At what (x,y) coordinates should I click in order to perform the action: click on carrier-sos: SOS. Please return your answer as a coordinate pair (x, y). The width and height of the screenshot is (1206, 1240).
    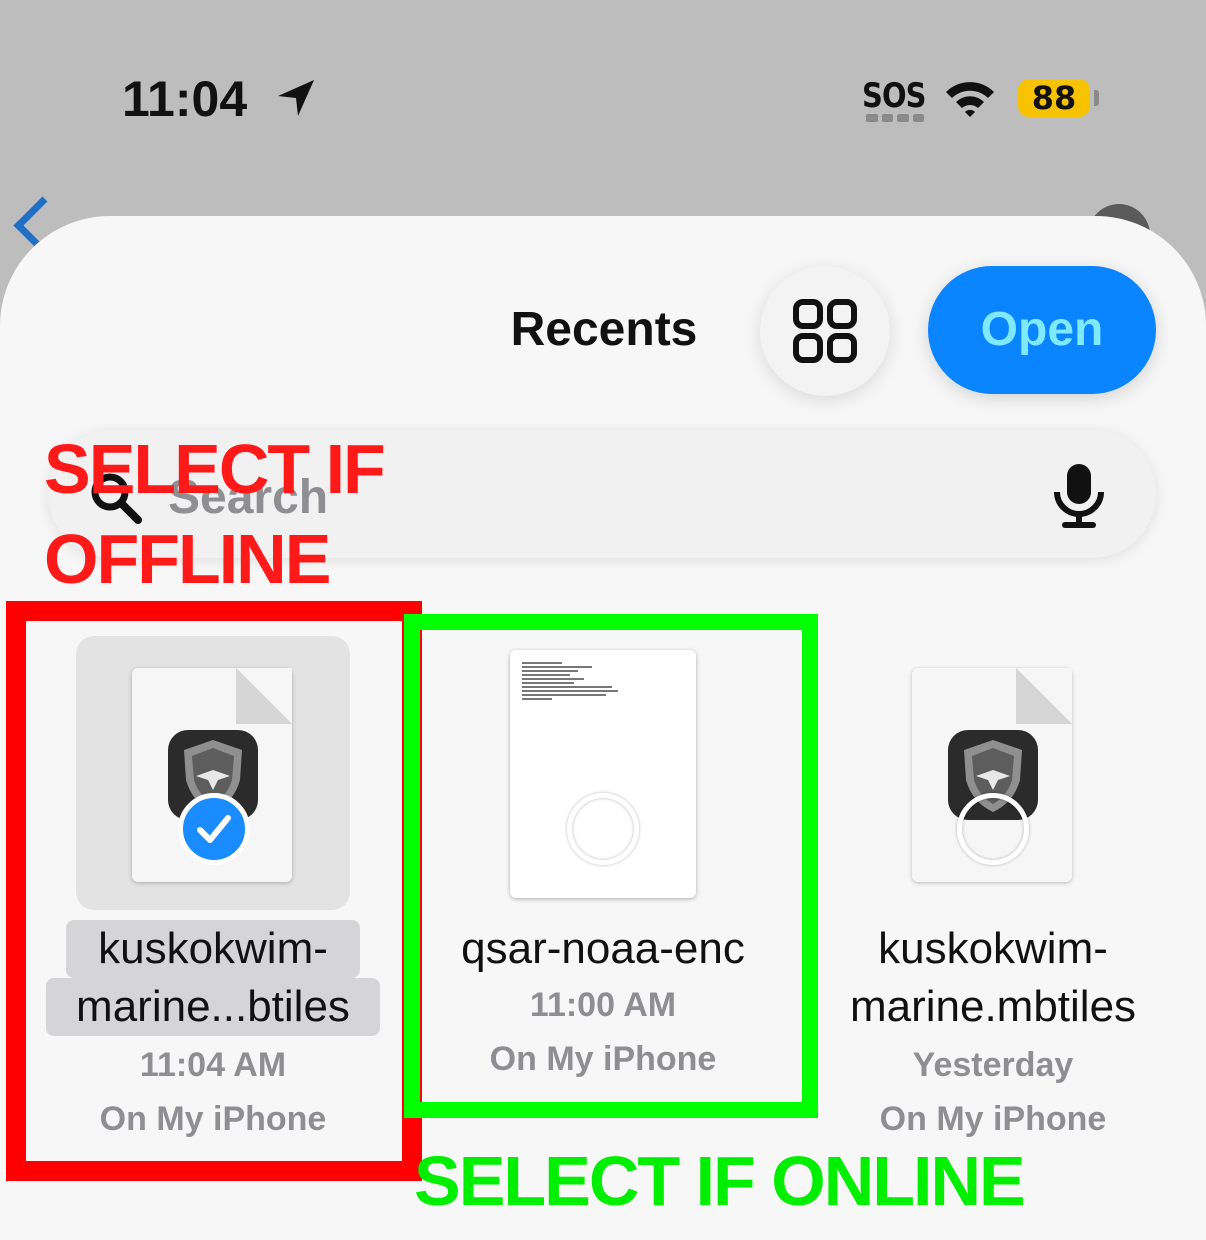
    Looking at the image, I should click on (894, 96).